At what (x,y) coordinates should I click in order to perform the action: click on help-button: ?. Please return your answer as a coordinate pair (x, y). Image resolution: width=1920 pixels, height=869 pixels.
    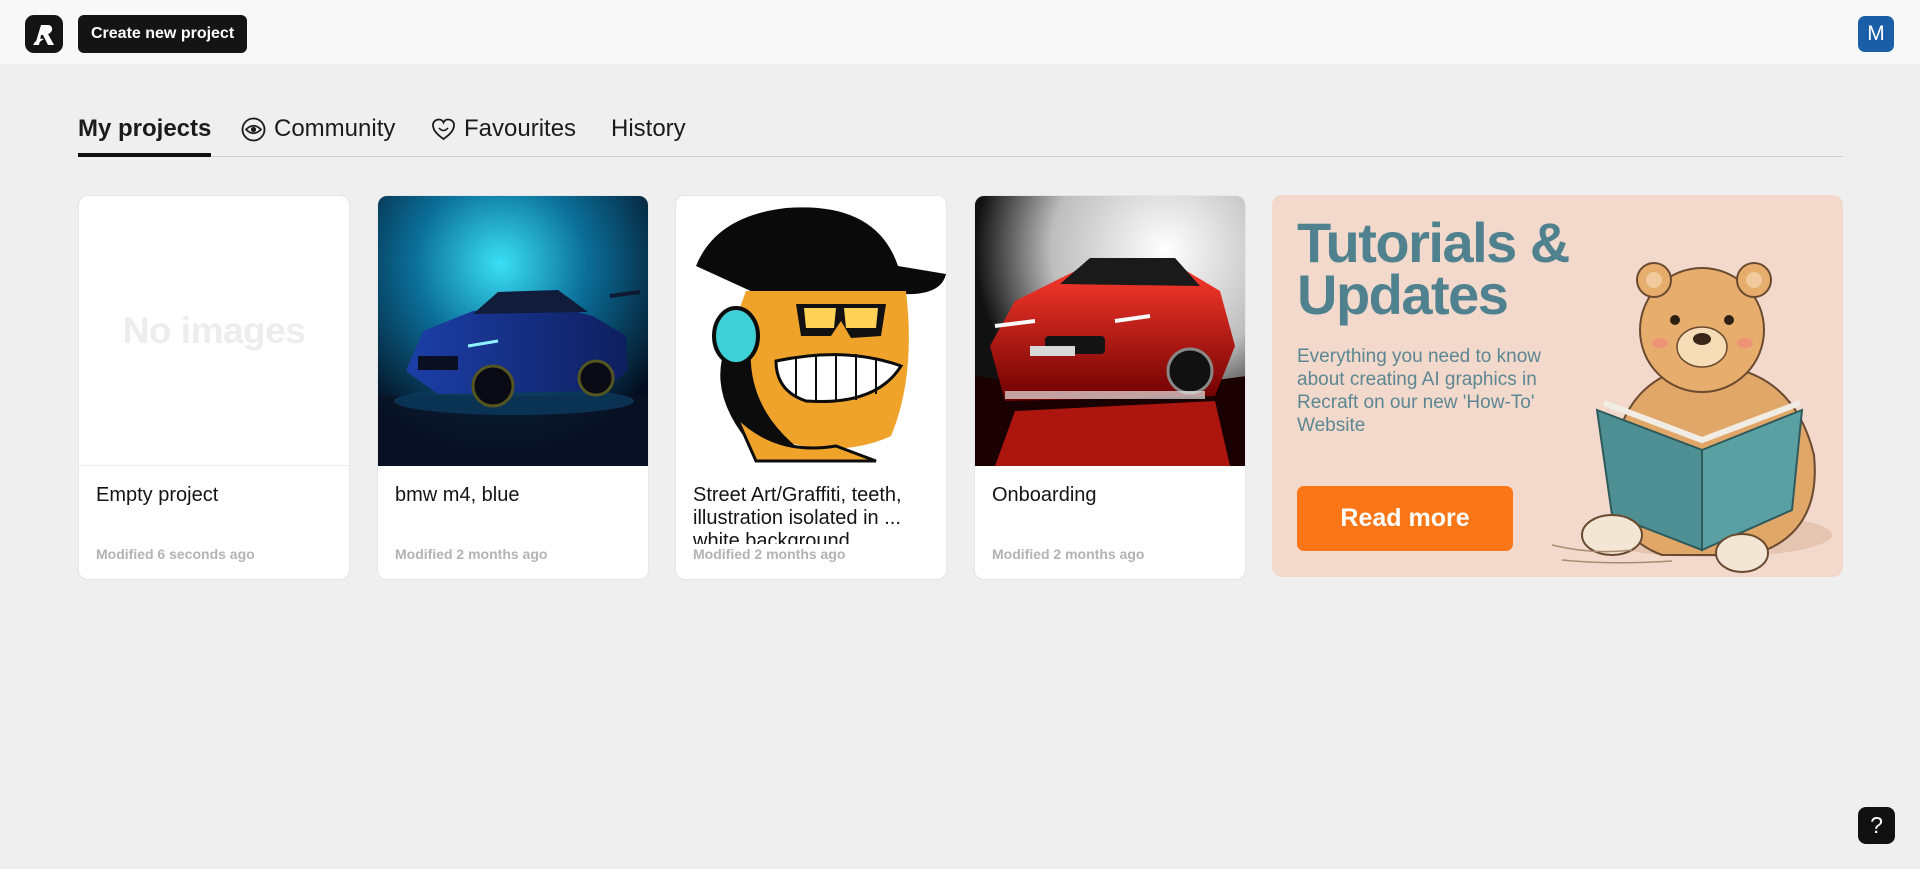
    Looking at the image, I should click on (1876, 825).